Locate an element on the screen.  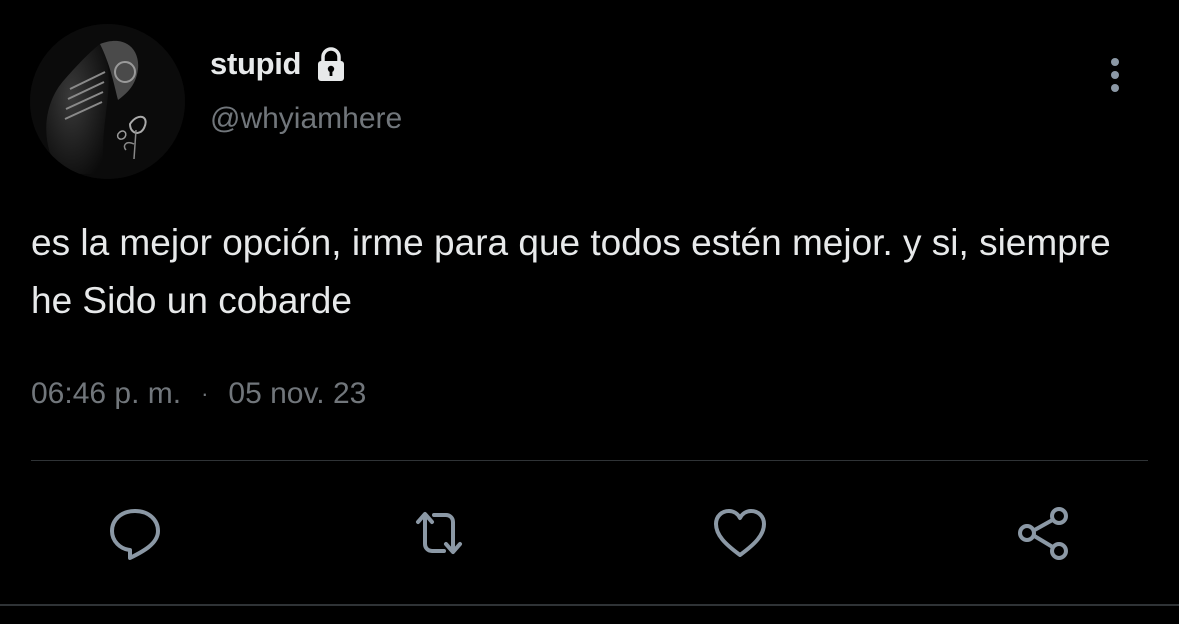
avatar is located at coordinates (107, 101).